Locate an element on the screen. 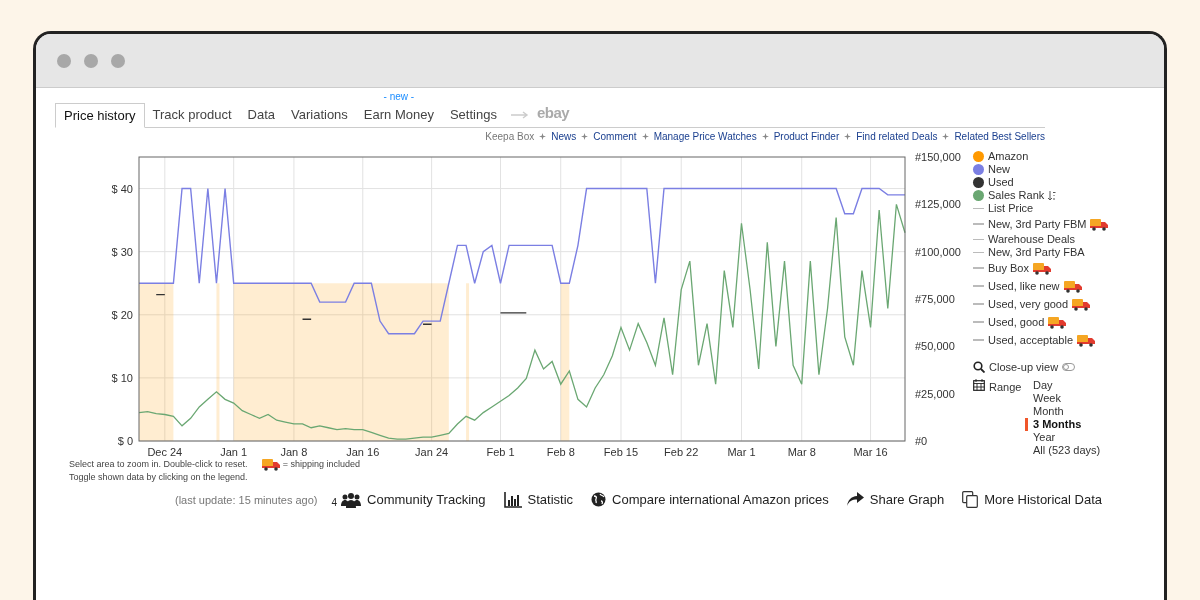  axis-tick-label: Feb 8 is located at coordinates (560, 452).